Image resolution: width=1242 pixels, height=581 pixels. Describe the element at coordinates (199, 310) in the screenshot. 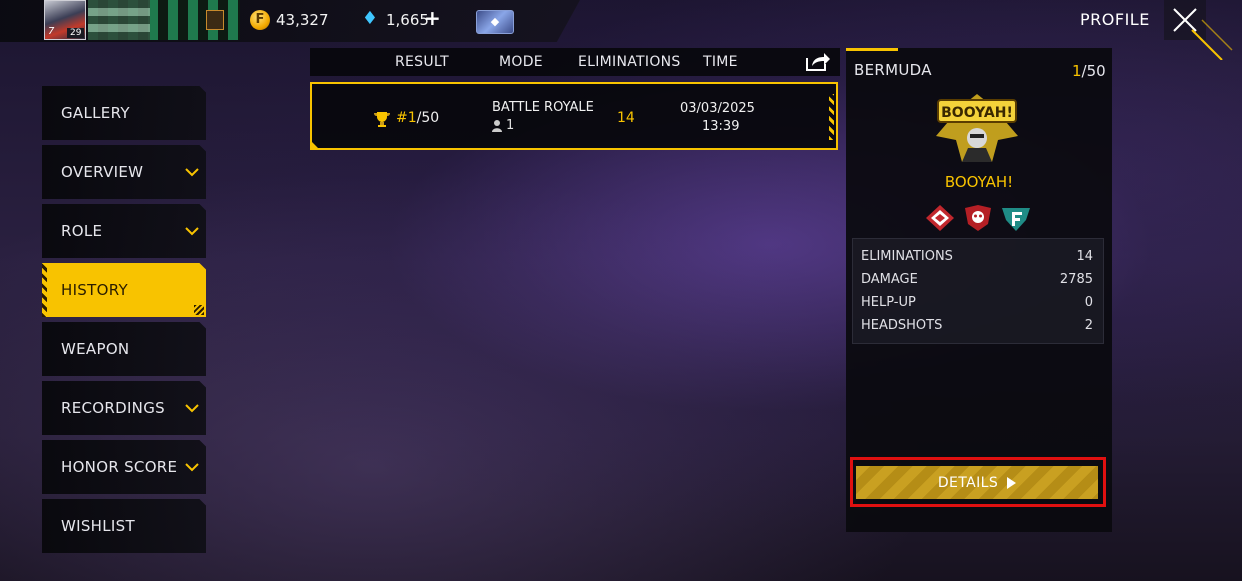

I see `active-corner` at that location.